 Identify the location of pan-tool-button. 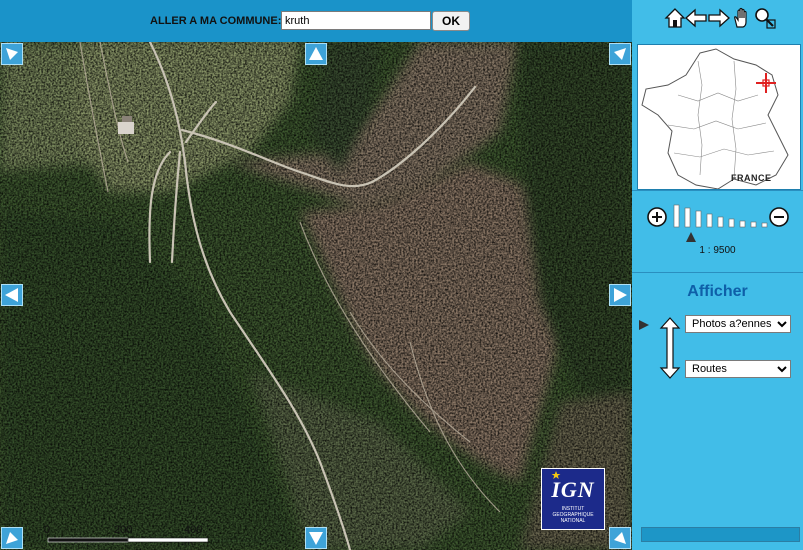
(742, 18).